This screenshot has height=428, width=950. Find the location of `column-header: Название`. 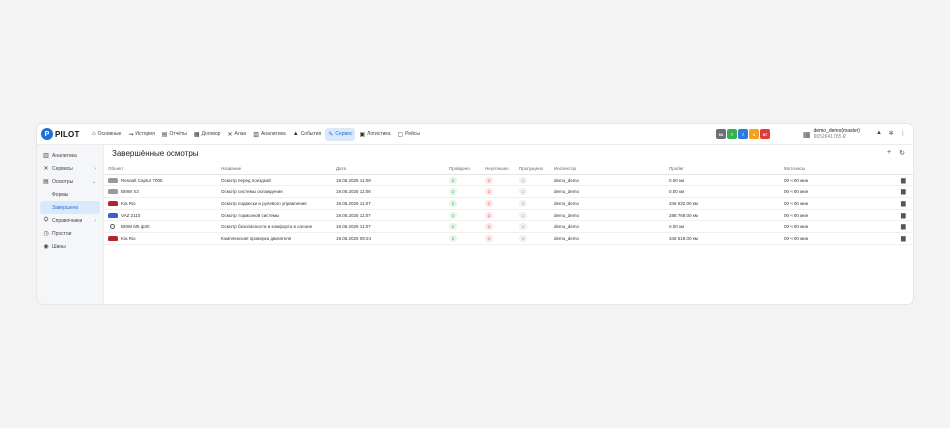

column-header: Название is located at coordinates (231, 168).